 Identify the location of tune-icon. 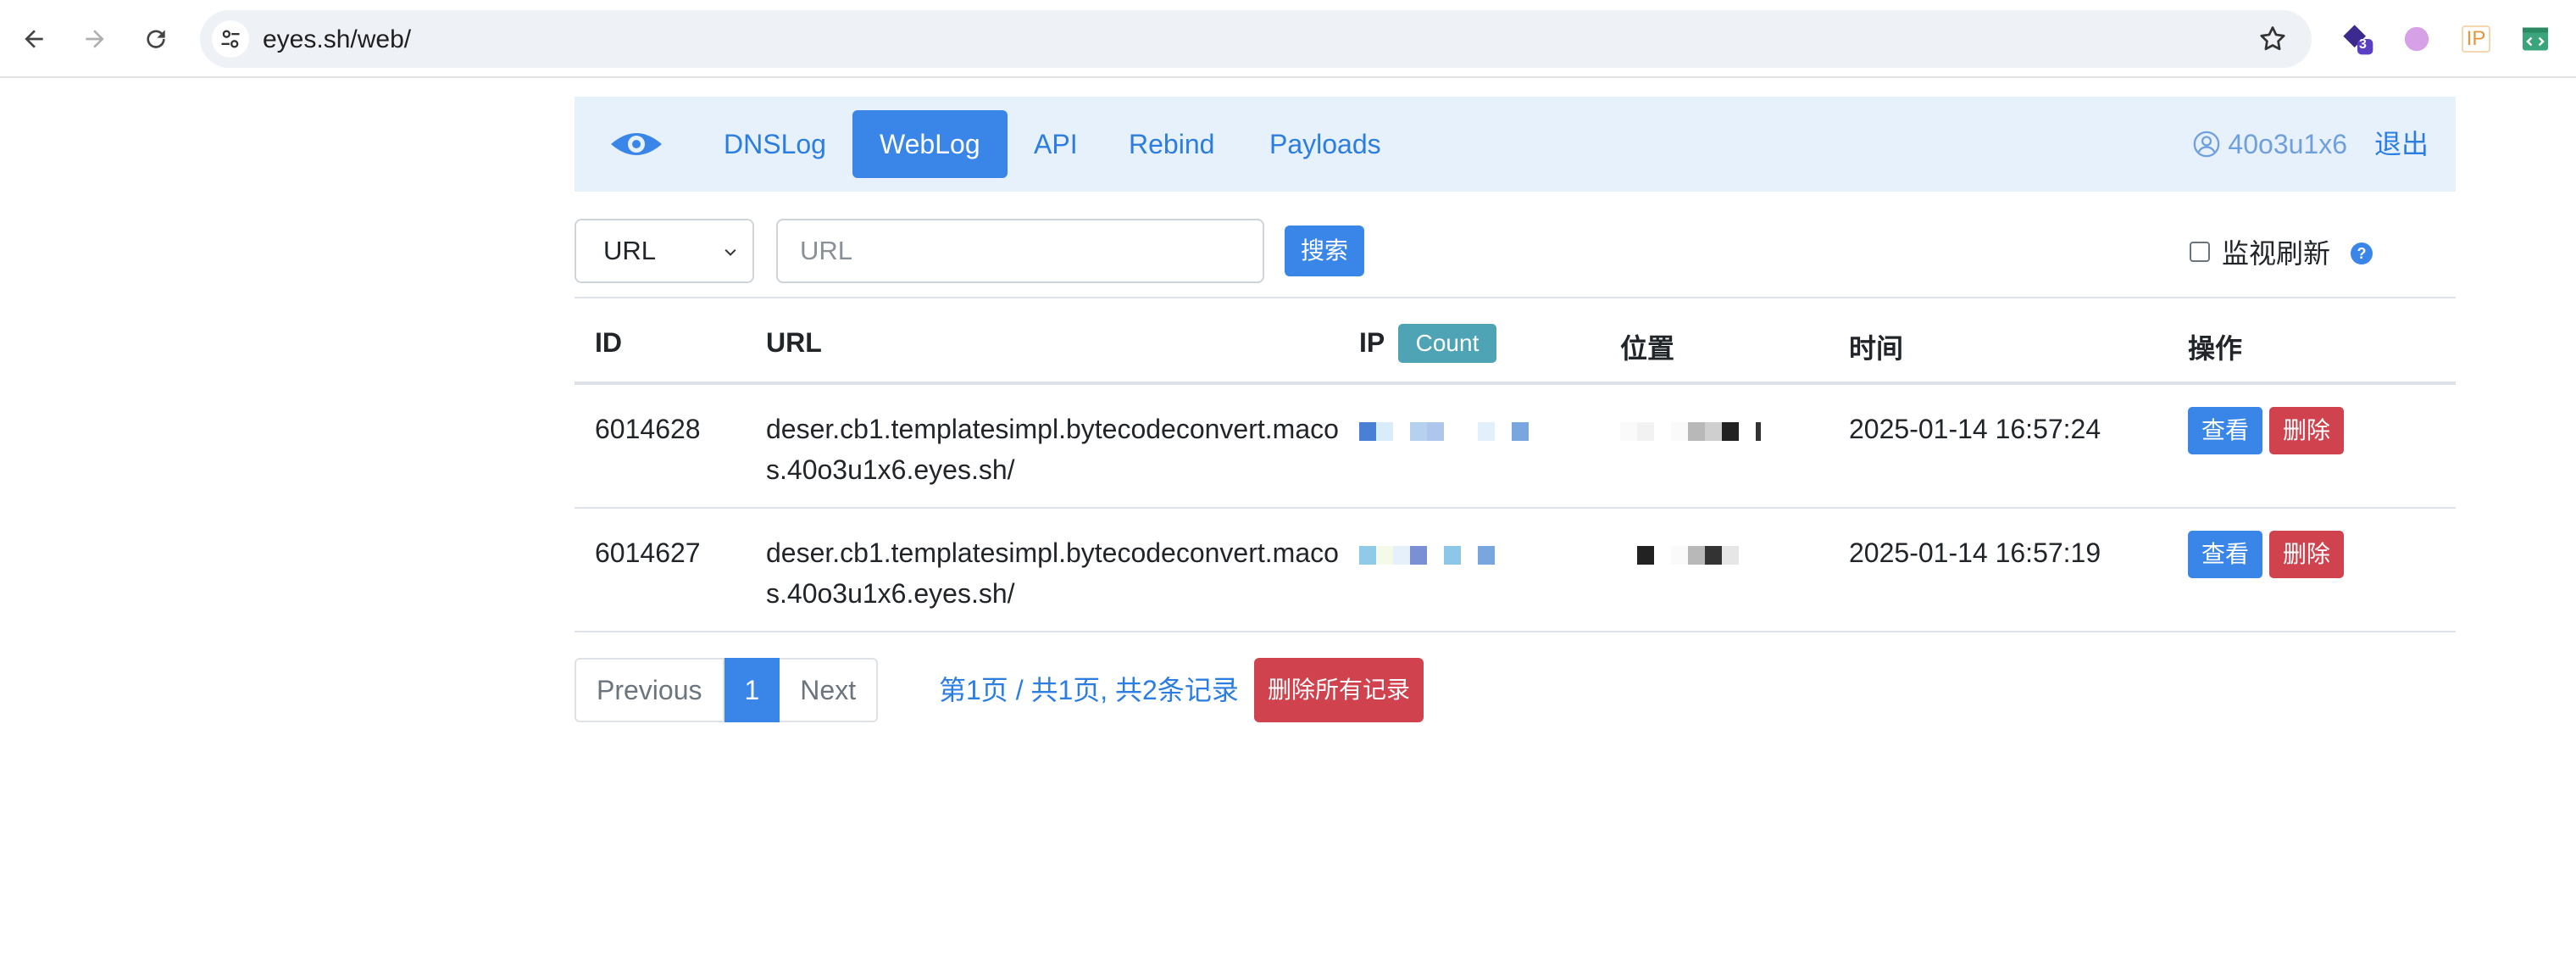
(230, 39).